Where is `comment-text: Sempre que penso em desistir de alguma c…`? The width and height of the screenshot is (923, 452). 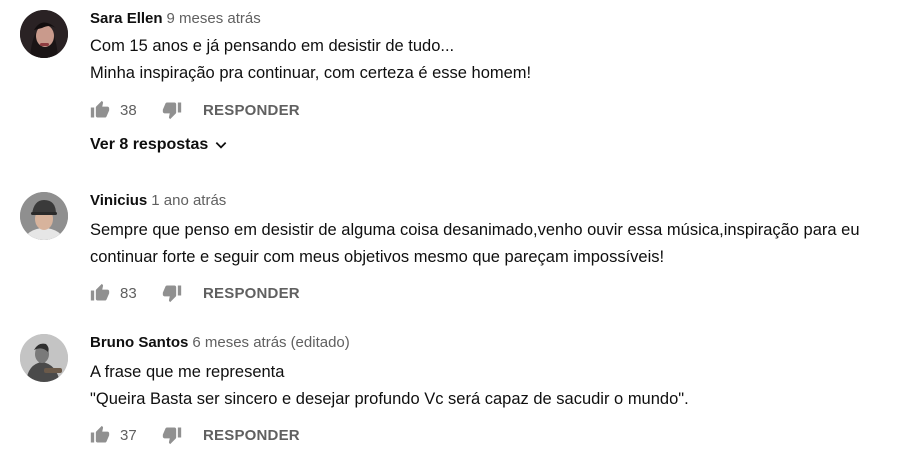 comment-text: Sempre que penso em desistir de alguma c… is located at coordinates (475, 244).